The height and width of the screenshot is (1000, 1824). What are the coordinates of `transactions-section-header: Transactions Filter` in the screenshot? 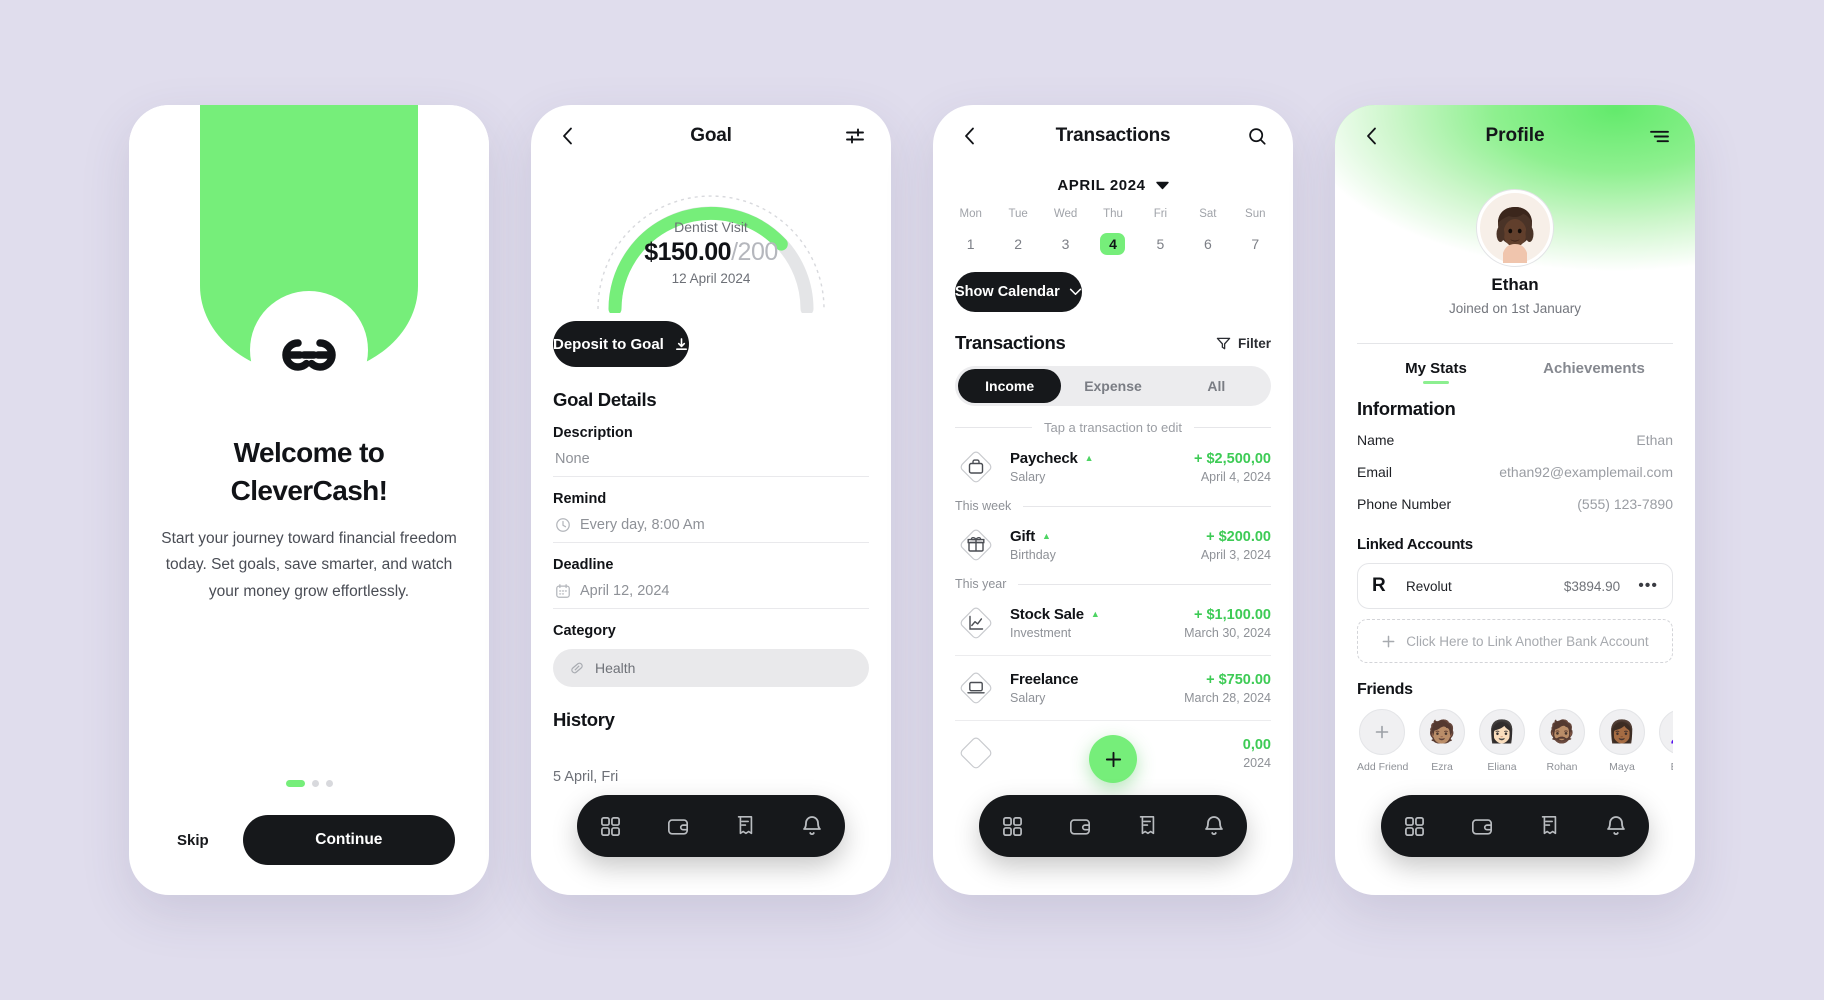 It's located at (1113, 343).